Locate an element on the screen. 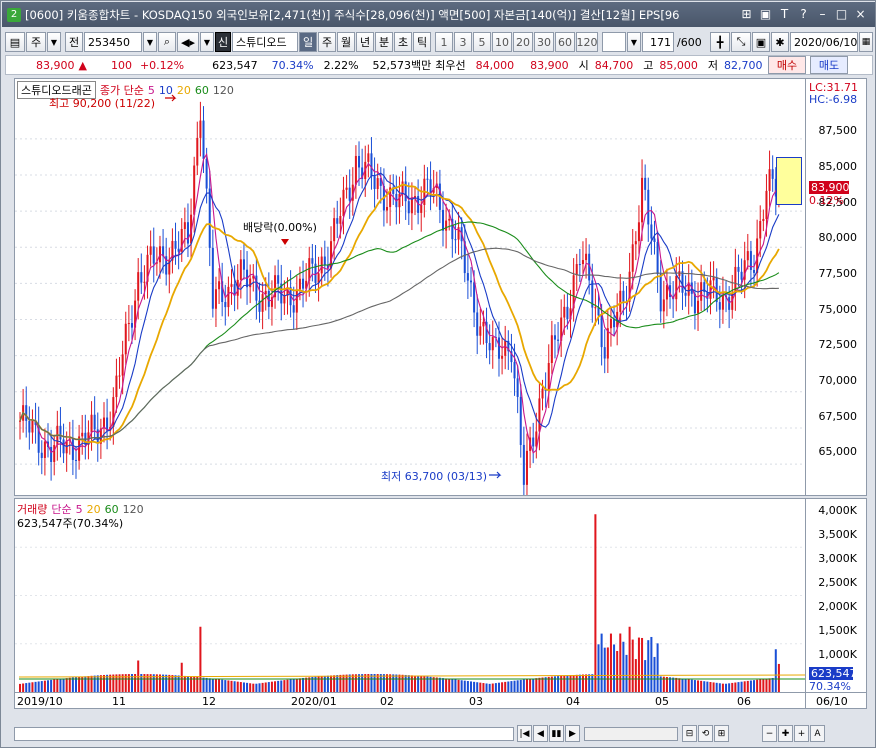 The width and height of the screenshot is (876, 748). zoom-in-icon: ⊞ is located at coordinates (721, 733).